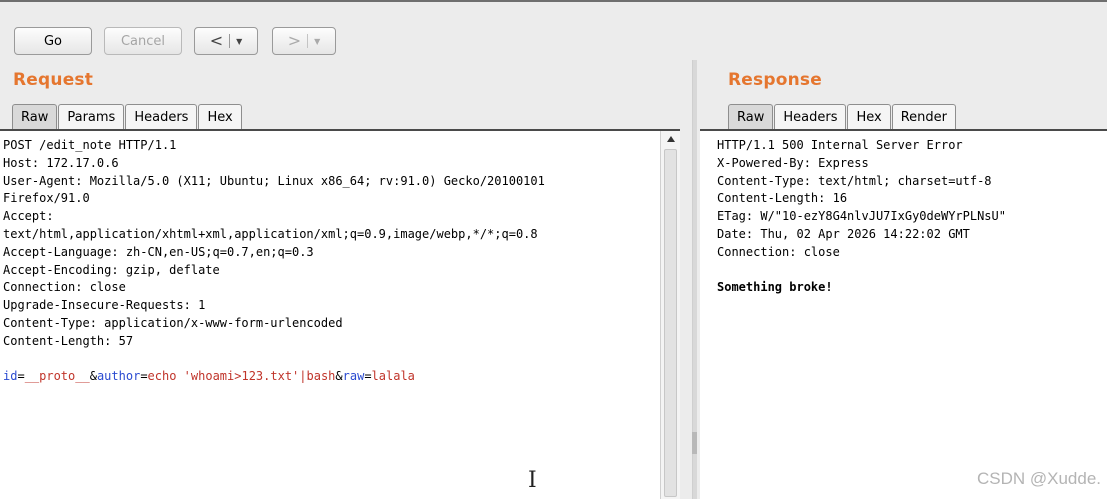  I want to click on scroll-up-arrow-icon, so click(671, 139).